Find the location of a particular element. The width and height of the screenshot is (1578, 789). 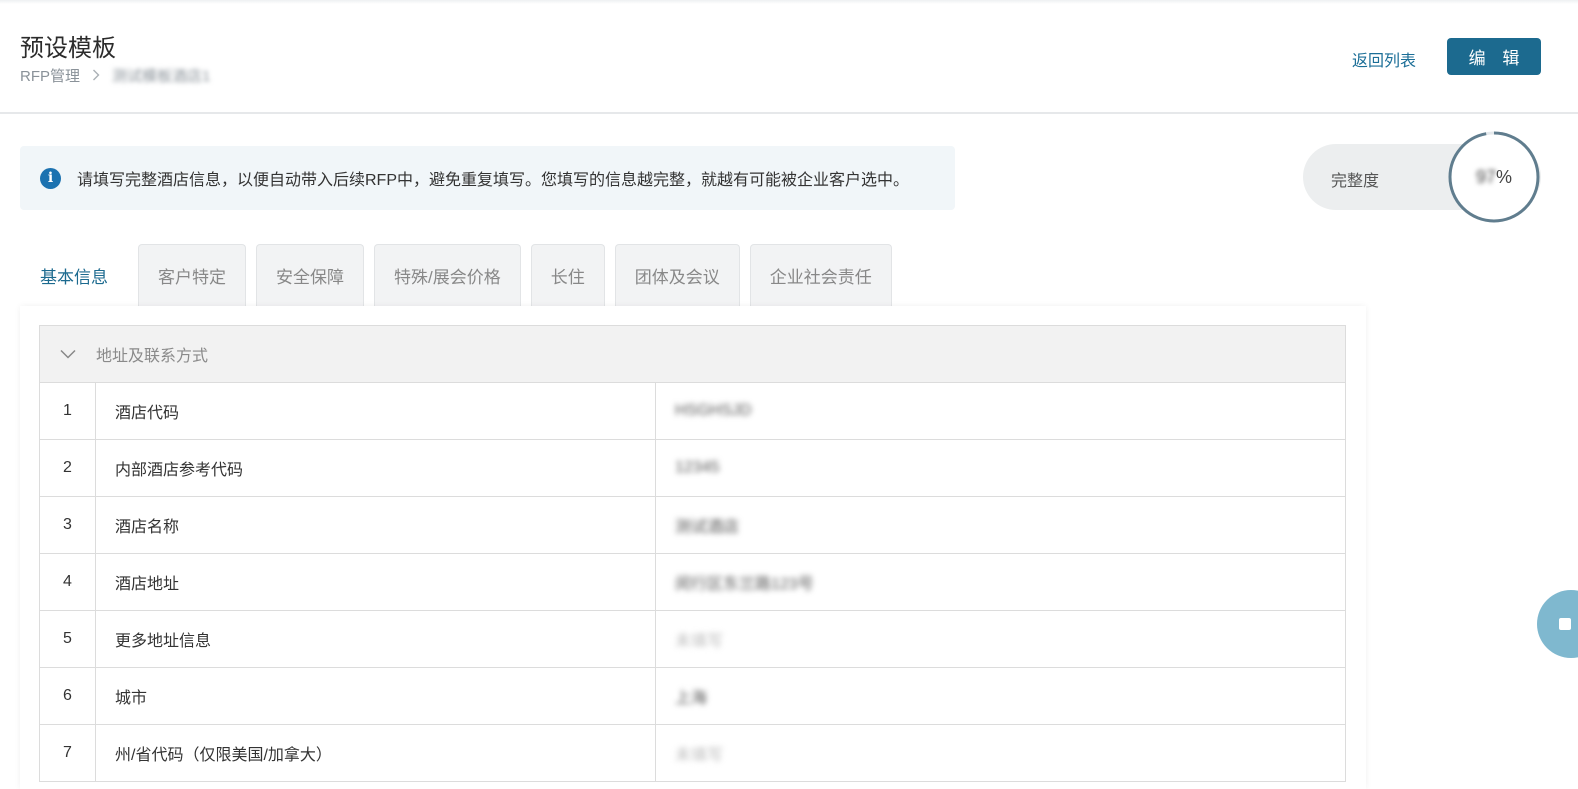

tab-customer-specific: 客户特定 is located at coordinates (192, 275).